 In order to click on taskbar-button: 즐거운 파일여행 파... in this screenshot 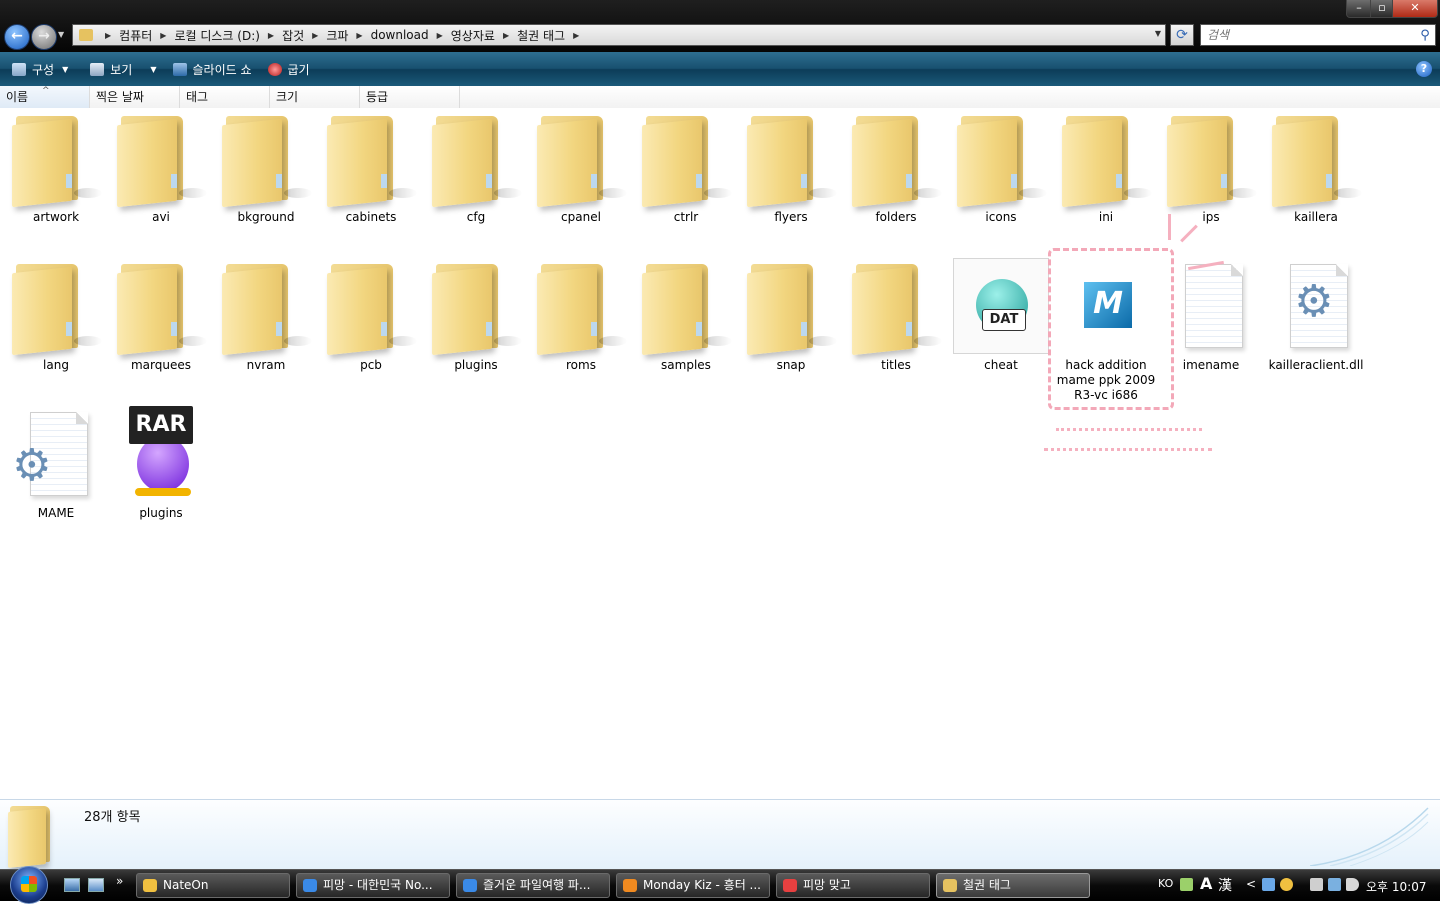, I will do `click(533, 885)`.